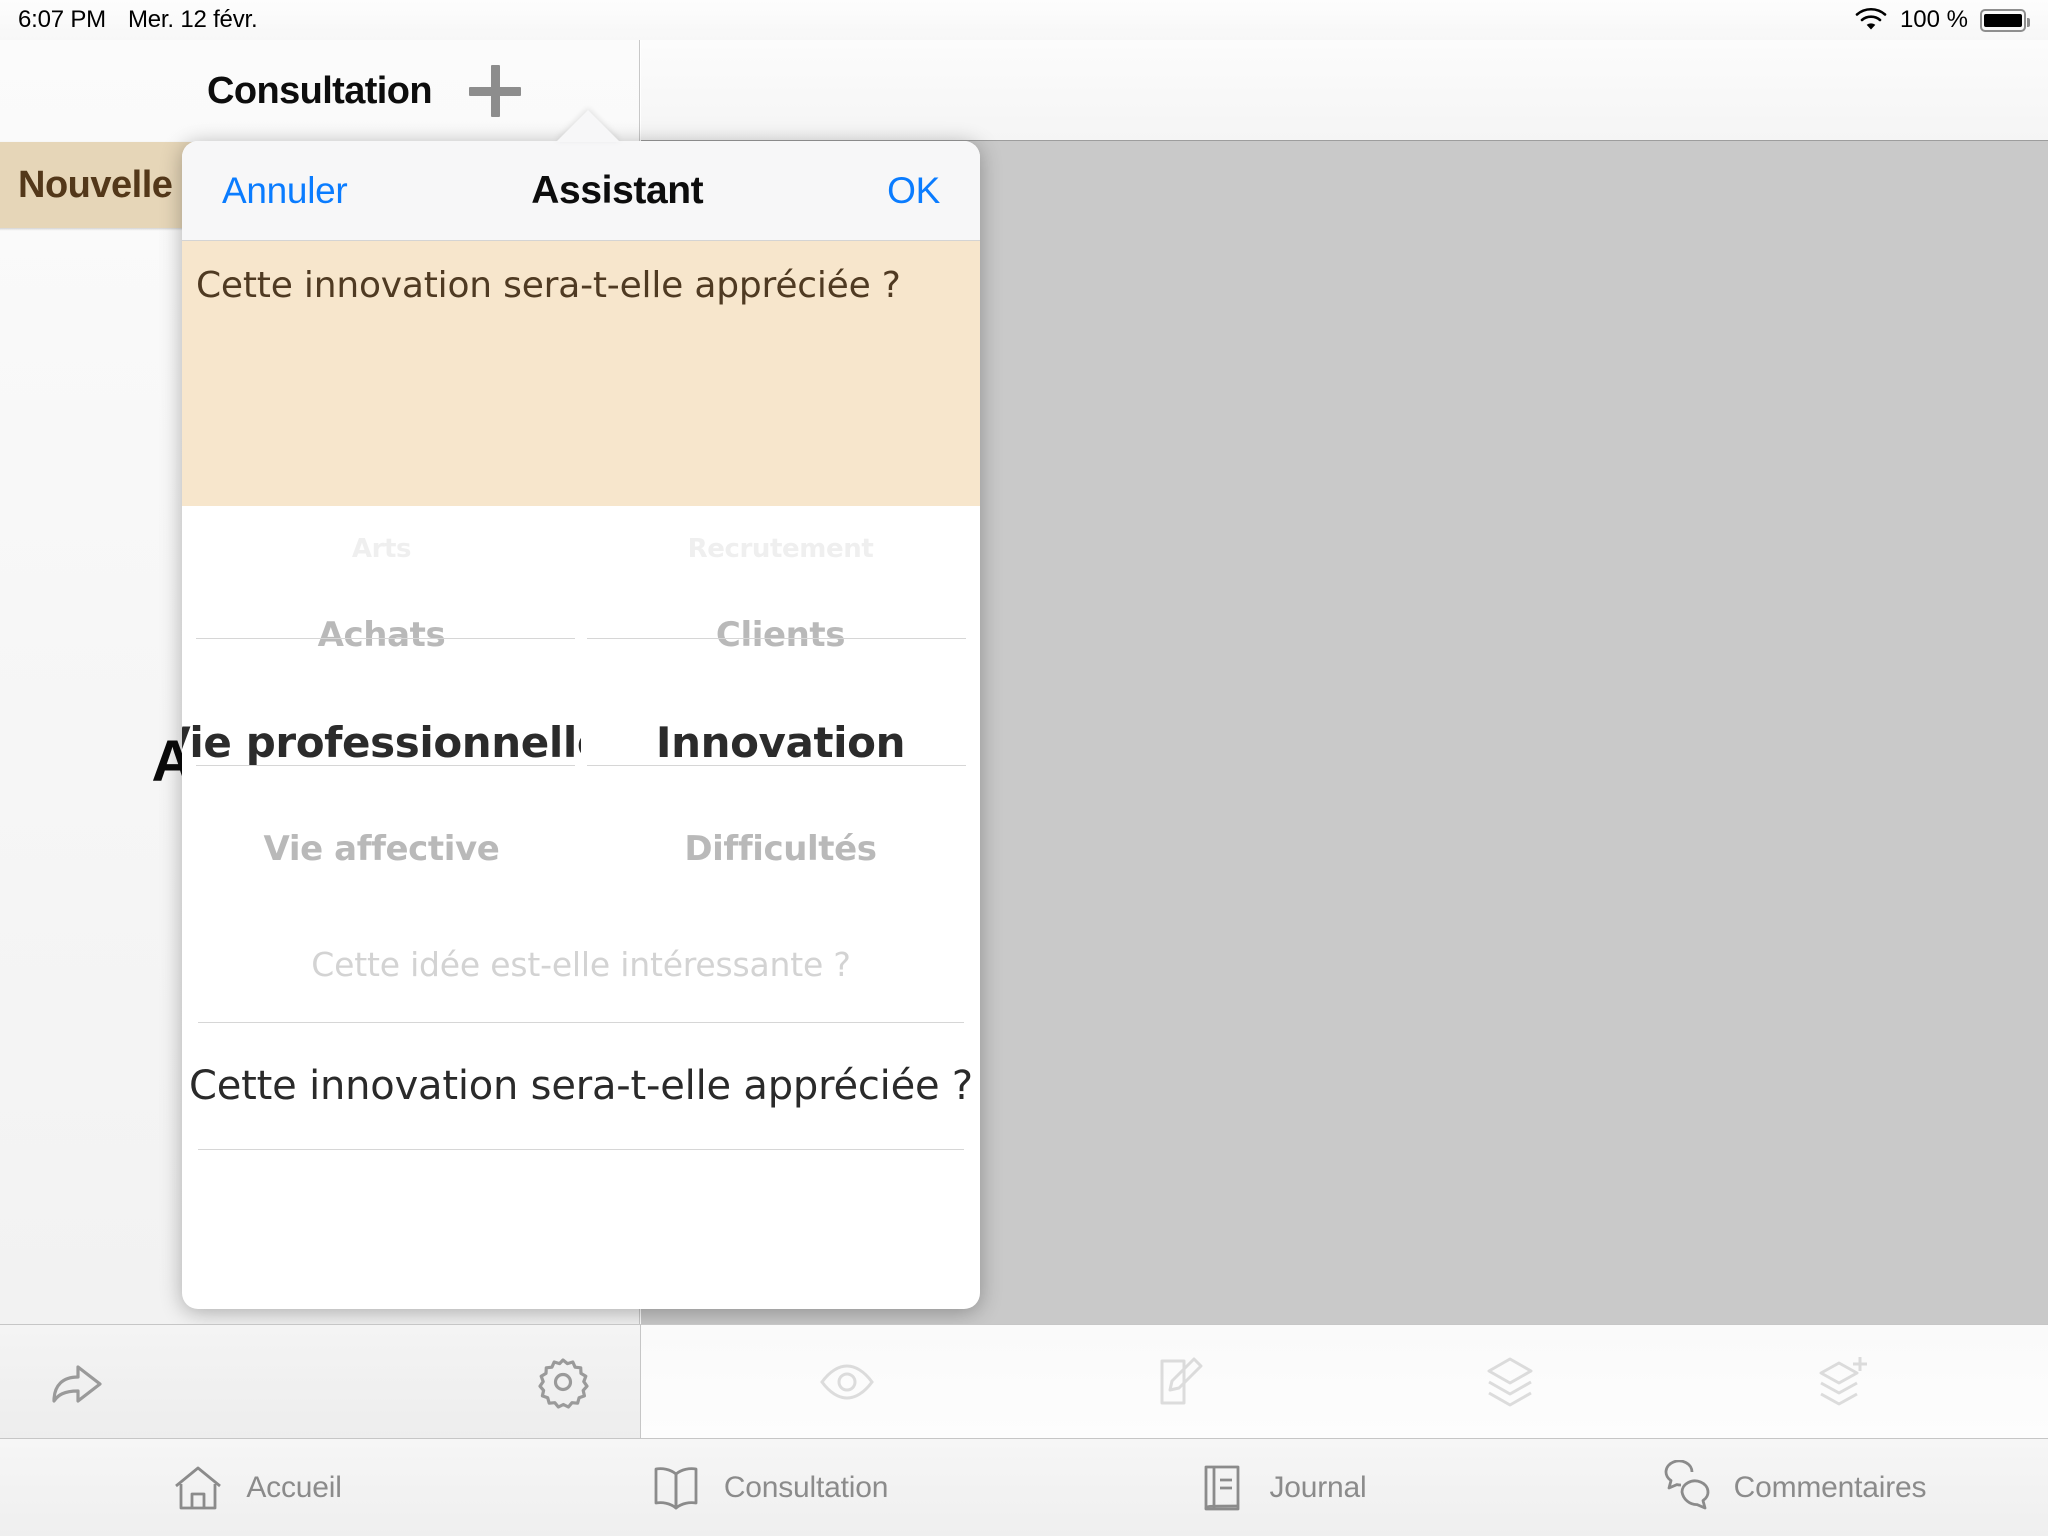 The height and width of the screenshot is (1536, 2048). I want to click on picker-option-label: Recrutement, so click(780, 549).